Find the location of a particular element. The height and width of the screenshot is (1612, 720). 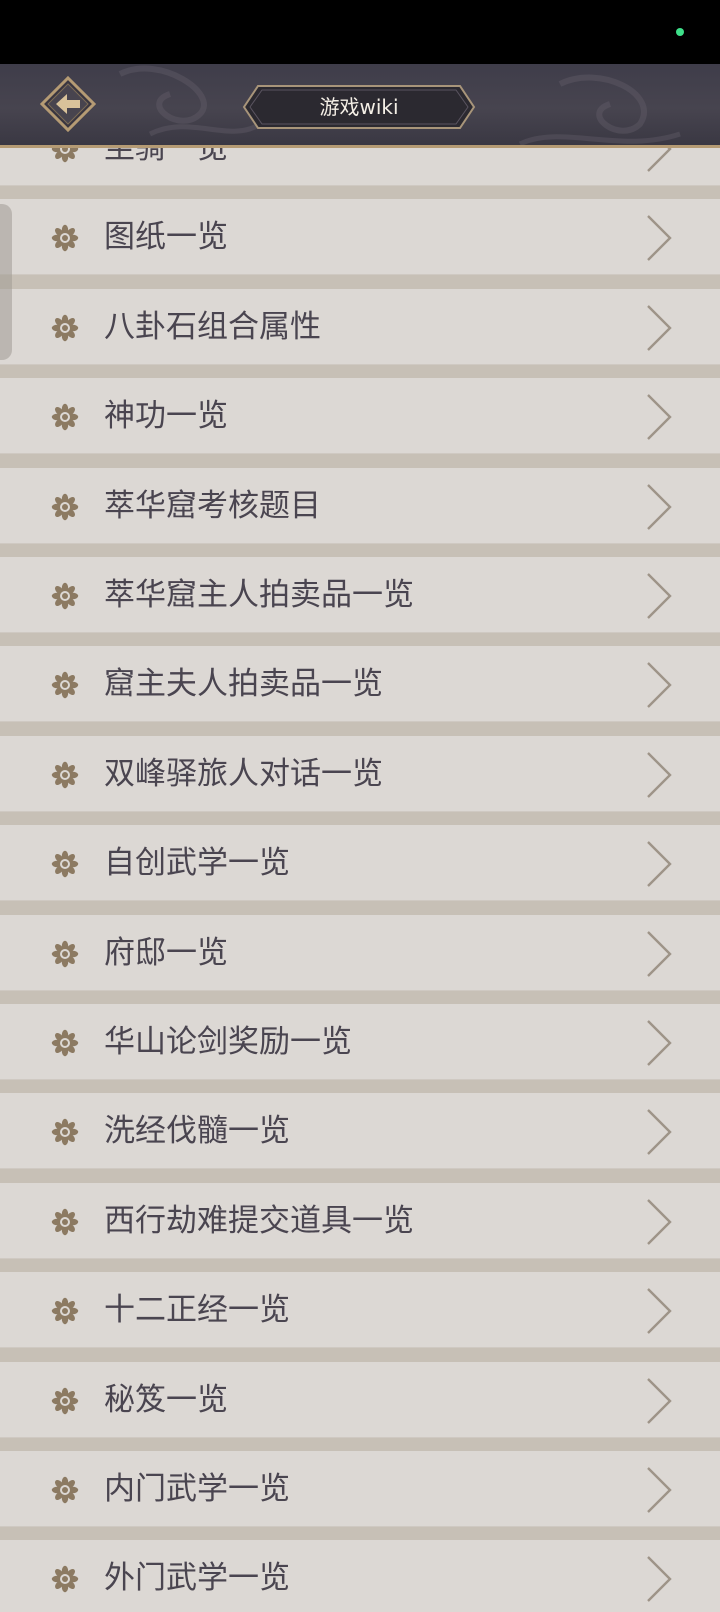

list-item: 西行劫难提交道具一览 is located at coordinates (360, 1221).